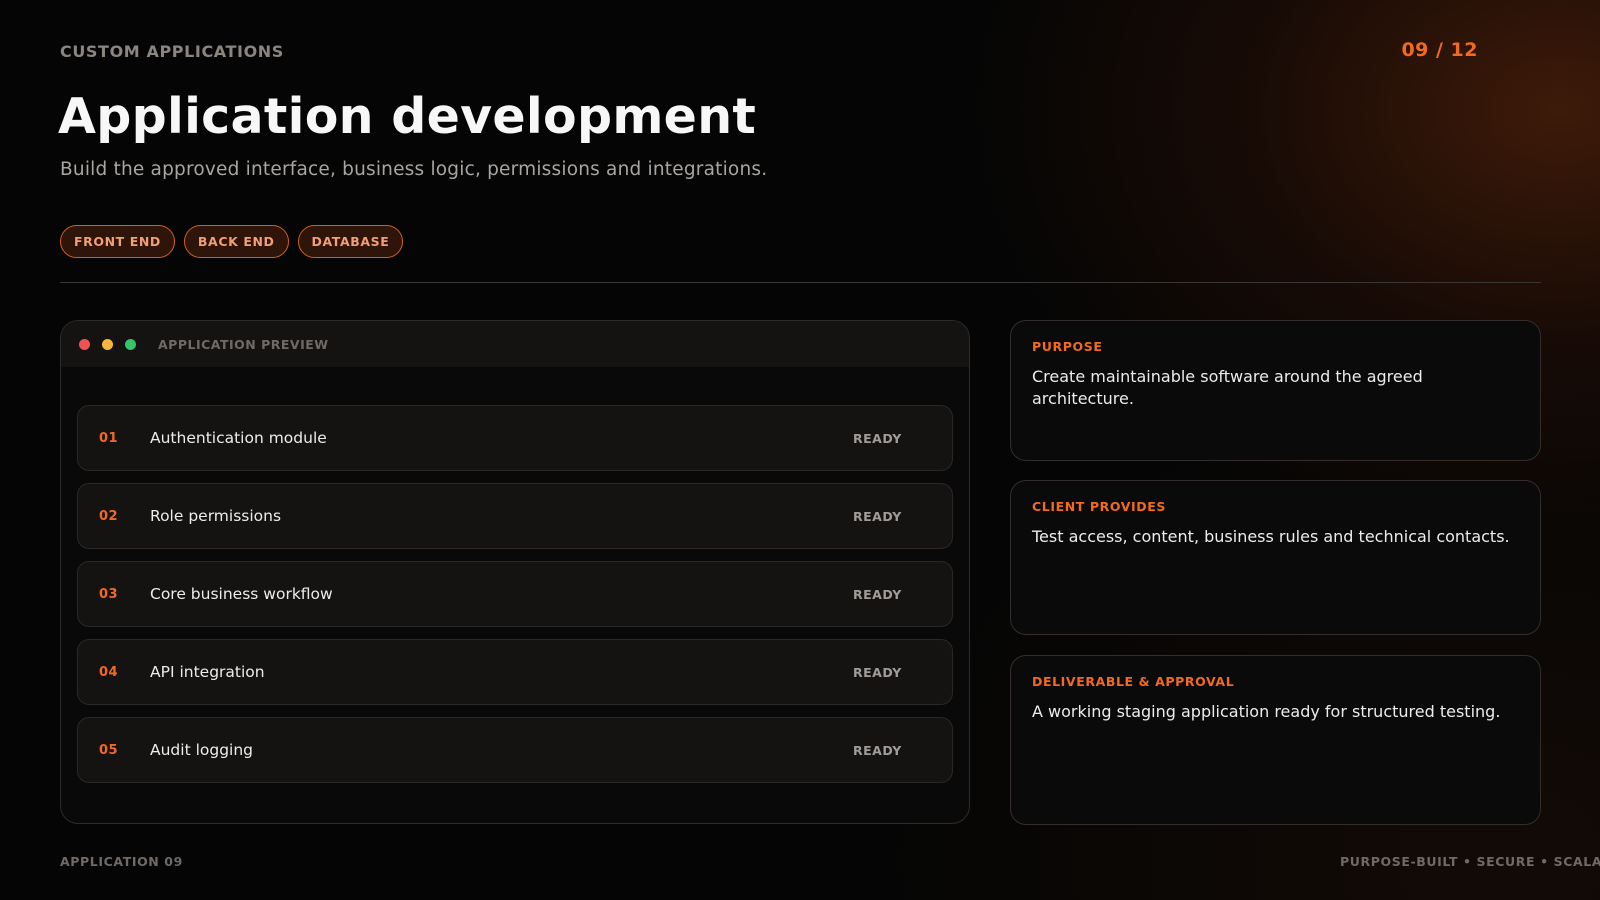  Describe the element at coordinates (1067, 346) in the screenshot. I see `card-label: PURPOSE` at that location.